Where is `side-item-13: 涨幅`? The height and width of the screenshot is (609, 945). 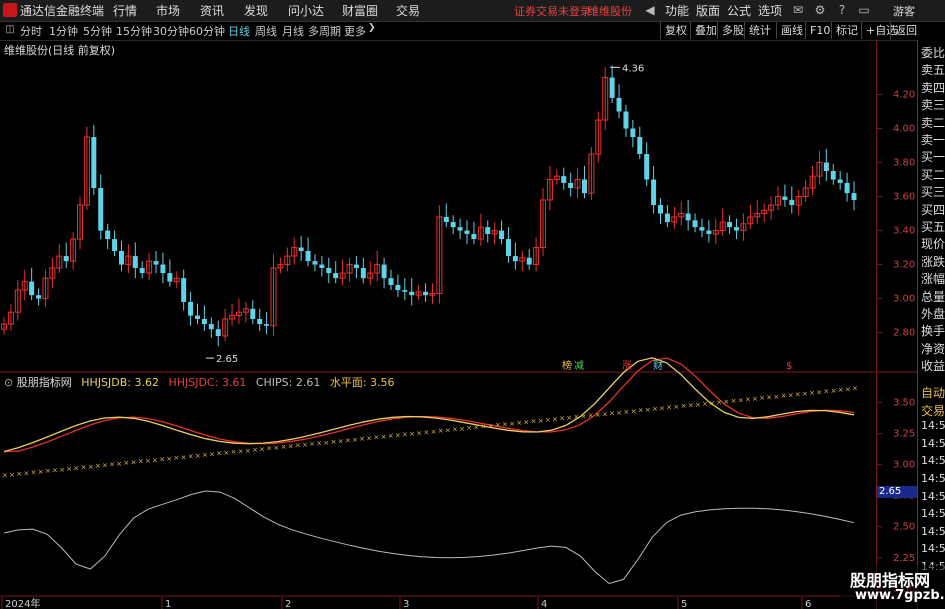 side-item-13: 涨幅 is located at coordinates (933, 278).